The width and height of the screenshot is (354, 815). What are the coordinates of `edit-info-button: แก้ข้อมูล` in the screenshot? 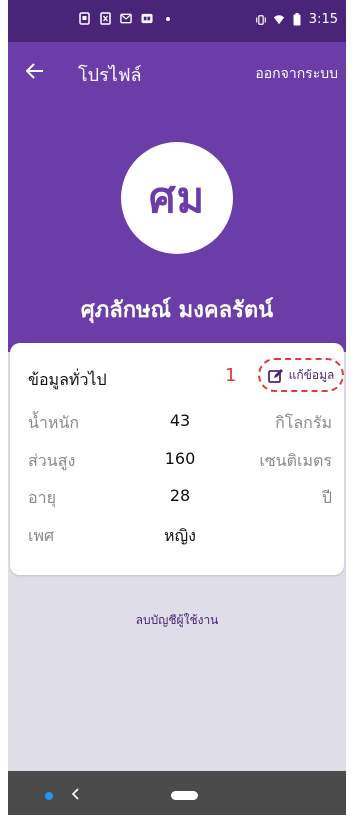 It's located at (301, 375).